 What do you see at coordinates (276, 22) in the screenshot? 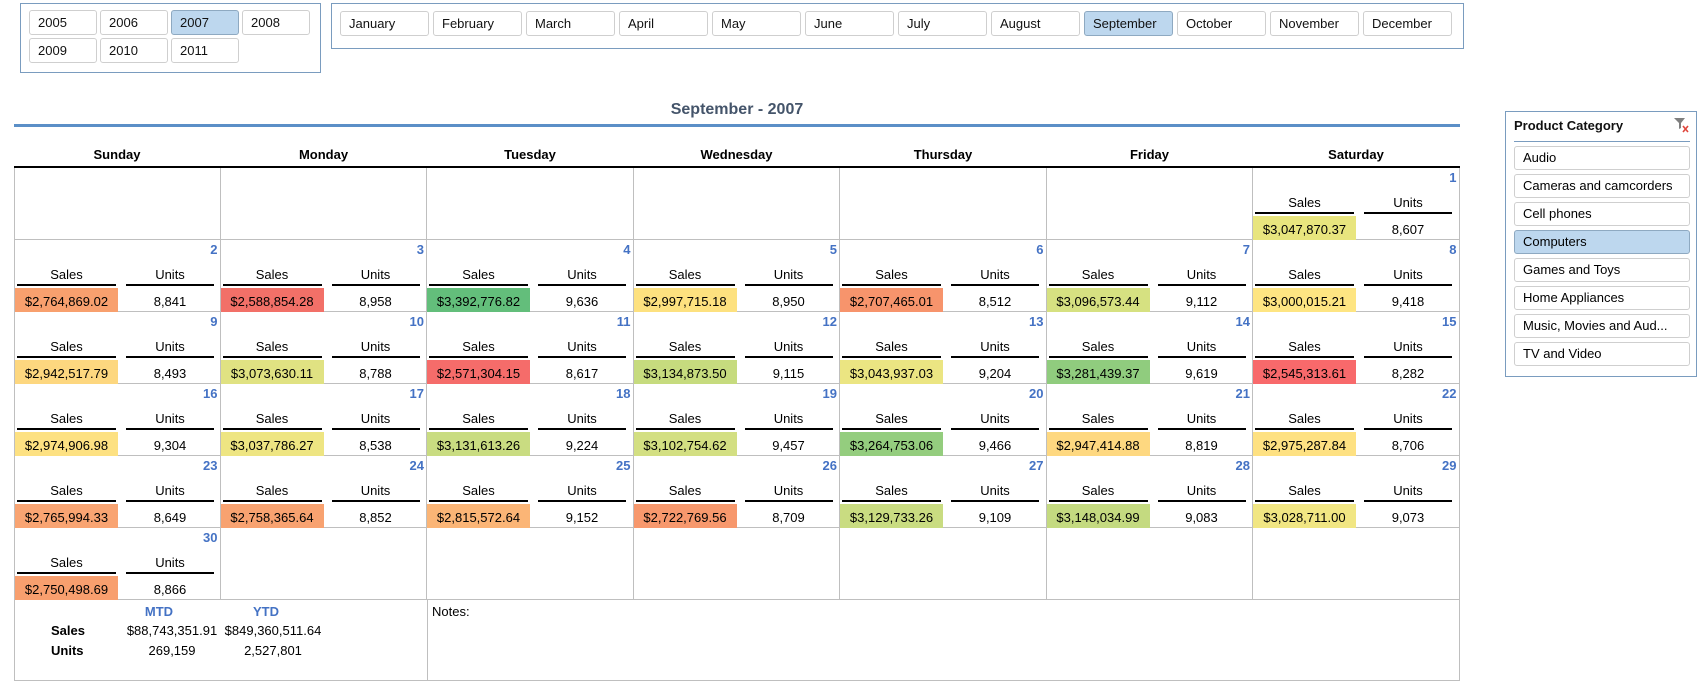
I see `year-button-2008: 2008` at bounding box center [276, 22].